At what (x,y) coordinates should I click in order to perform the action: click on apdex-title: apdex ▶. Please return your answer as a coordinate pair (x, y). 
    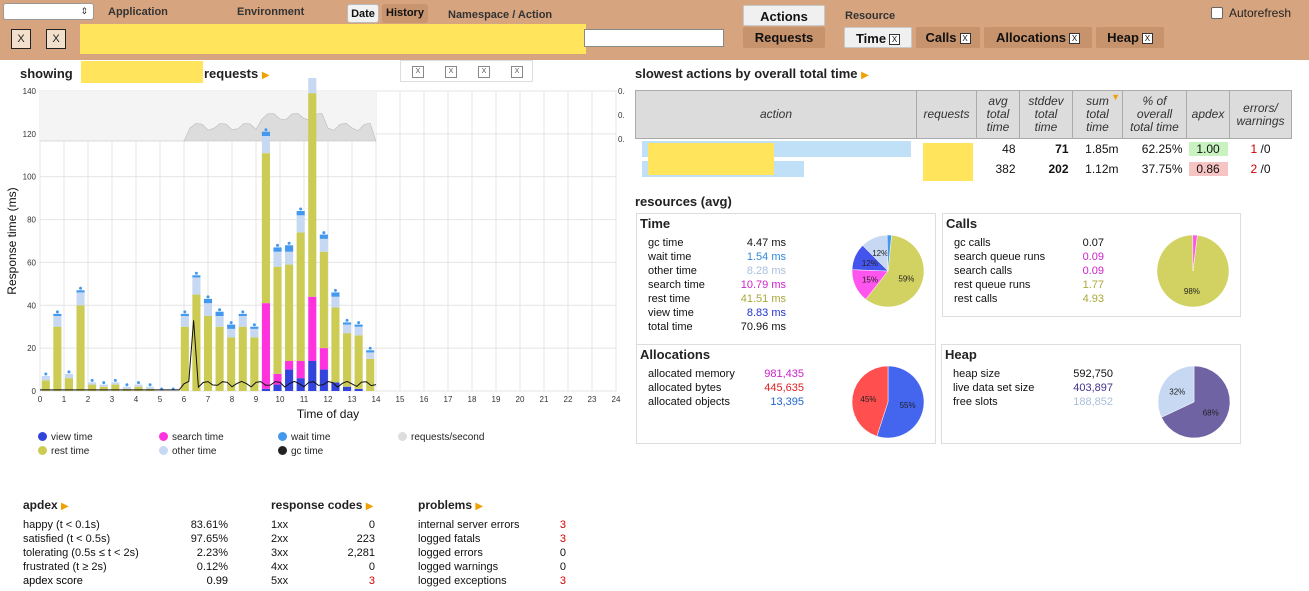
    Looking at the image, I should click on (125, 505).